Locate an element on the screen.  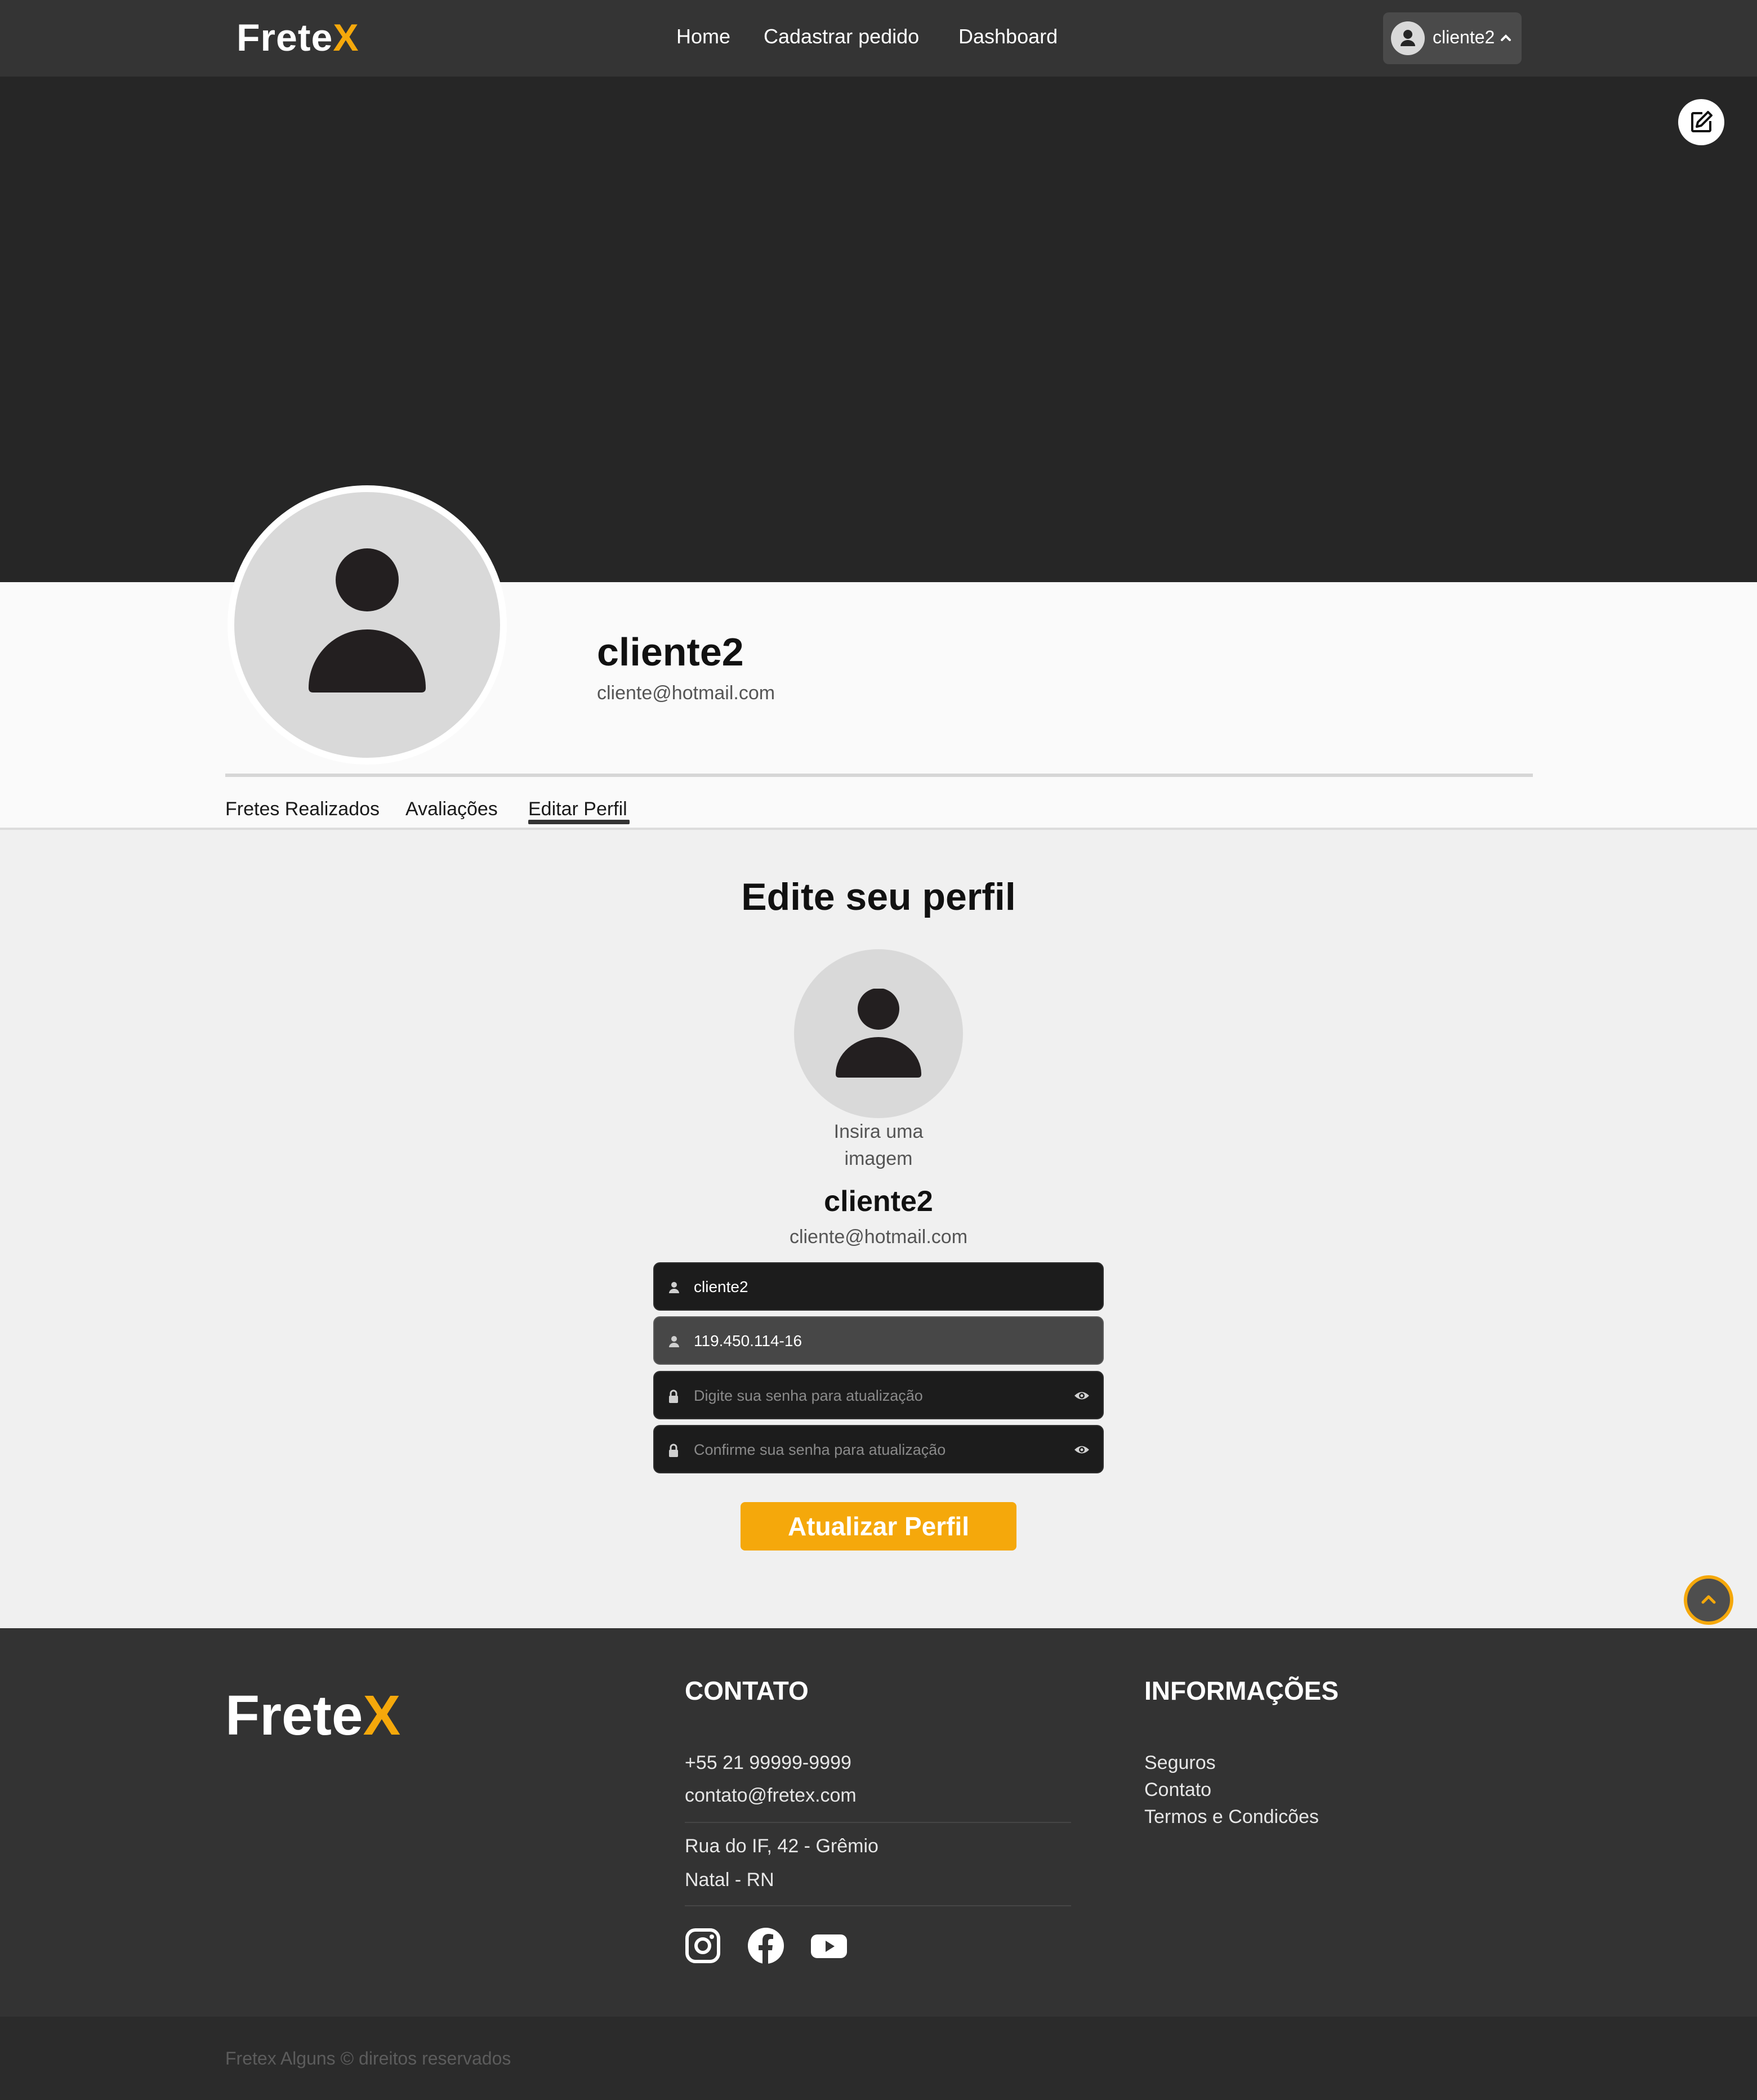
password-placeholder: Digite sua senha para atualização is located at coordinates (809, 1395).